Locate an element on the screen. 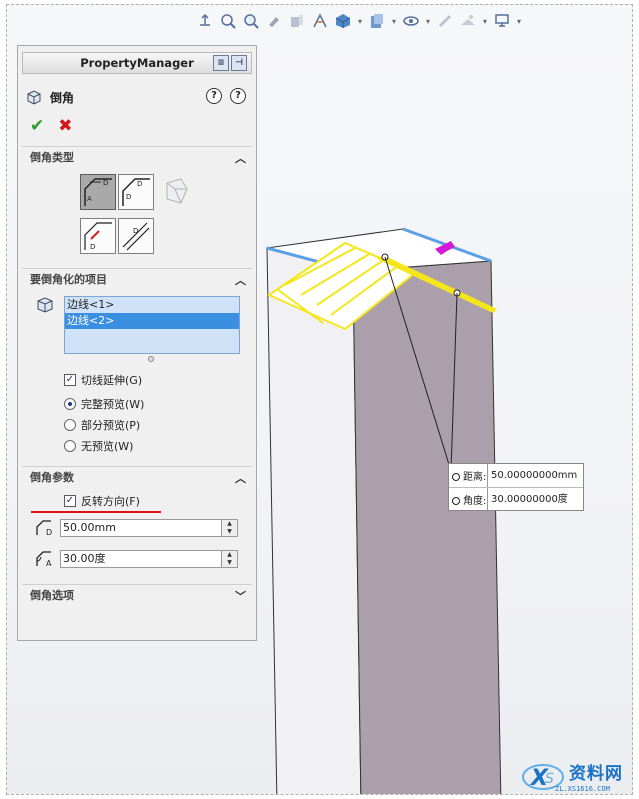 Image resolution: width=639 pixels, height=799 pixels. chamfer-feature-icon is located at coordinates (34, 97).